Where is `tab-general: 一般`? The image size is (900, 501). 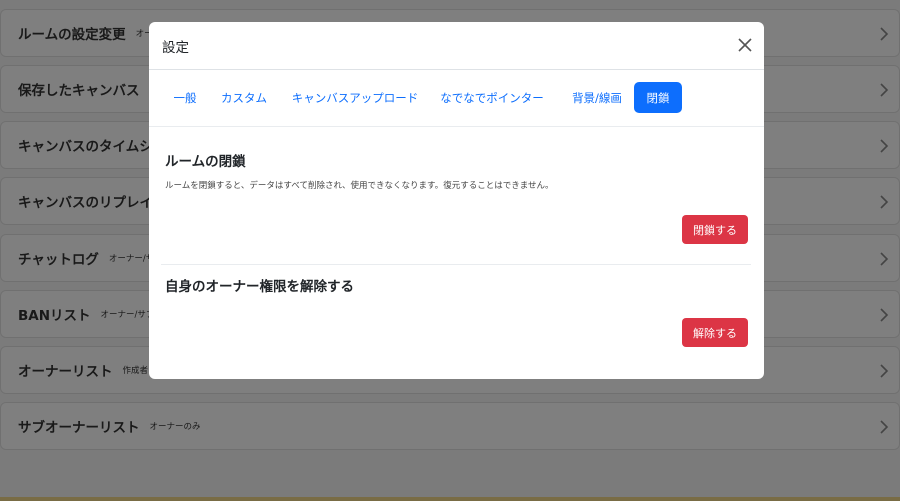
tab-general: 一般 is located at coordinates (185, 97).